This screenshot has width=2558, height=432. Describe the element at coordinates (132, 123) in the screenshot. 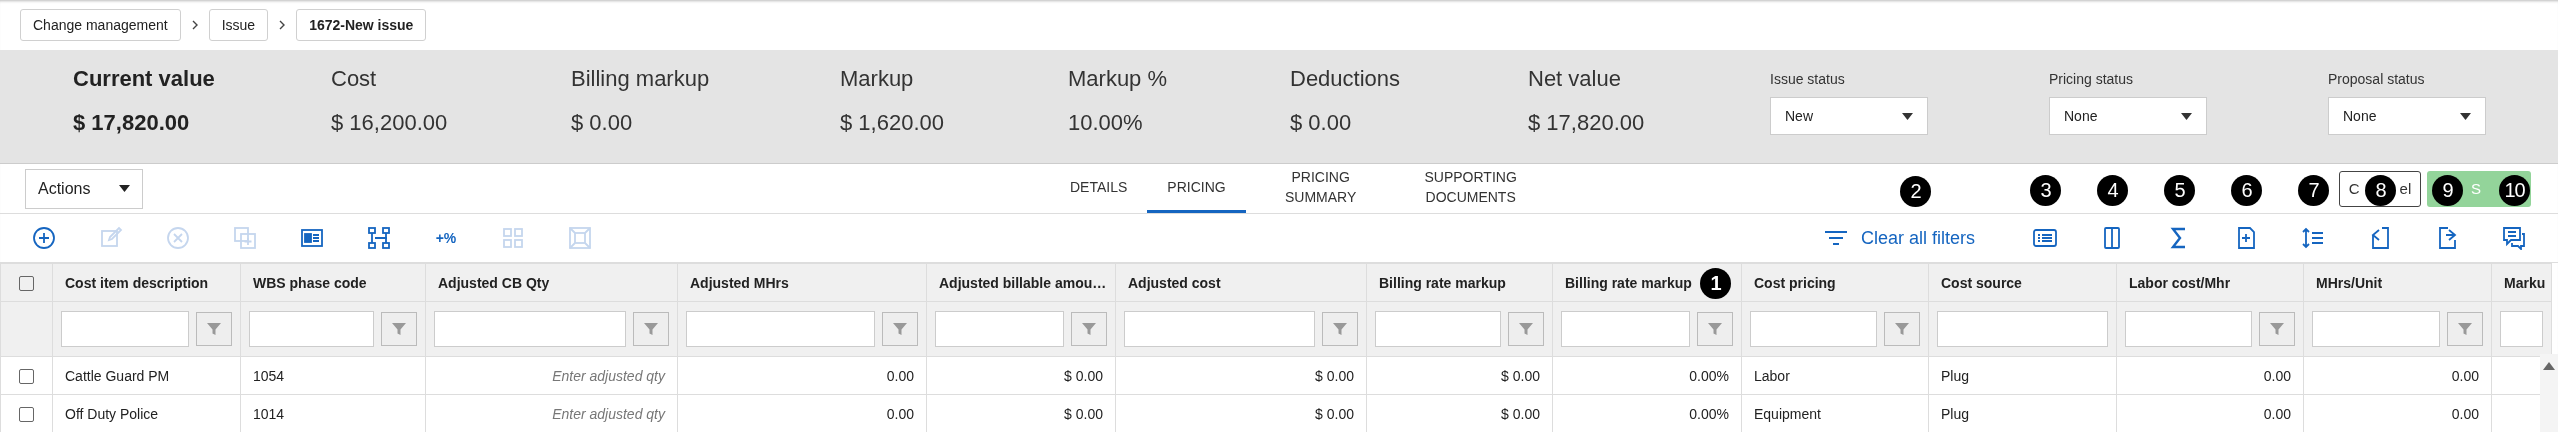

I see `summary-value: $ 17,820.00` at that location.